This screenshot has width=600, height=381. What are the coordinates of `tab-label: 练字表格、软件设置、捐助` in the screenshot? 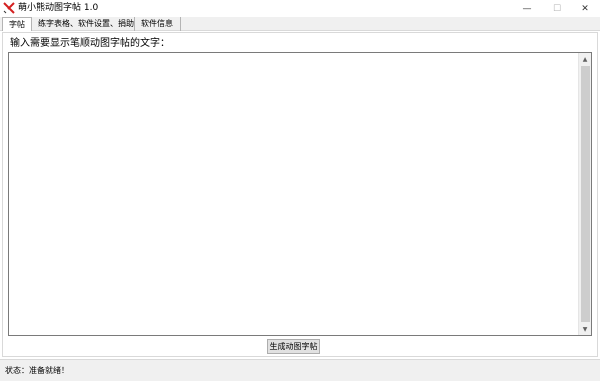 It's located at (86, 23).